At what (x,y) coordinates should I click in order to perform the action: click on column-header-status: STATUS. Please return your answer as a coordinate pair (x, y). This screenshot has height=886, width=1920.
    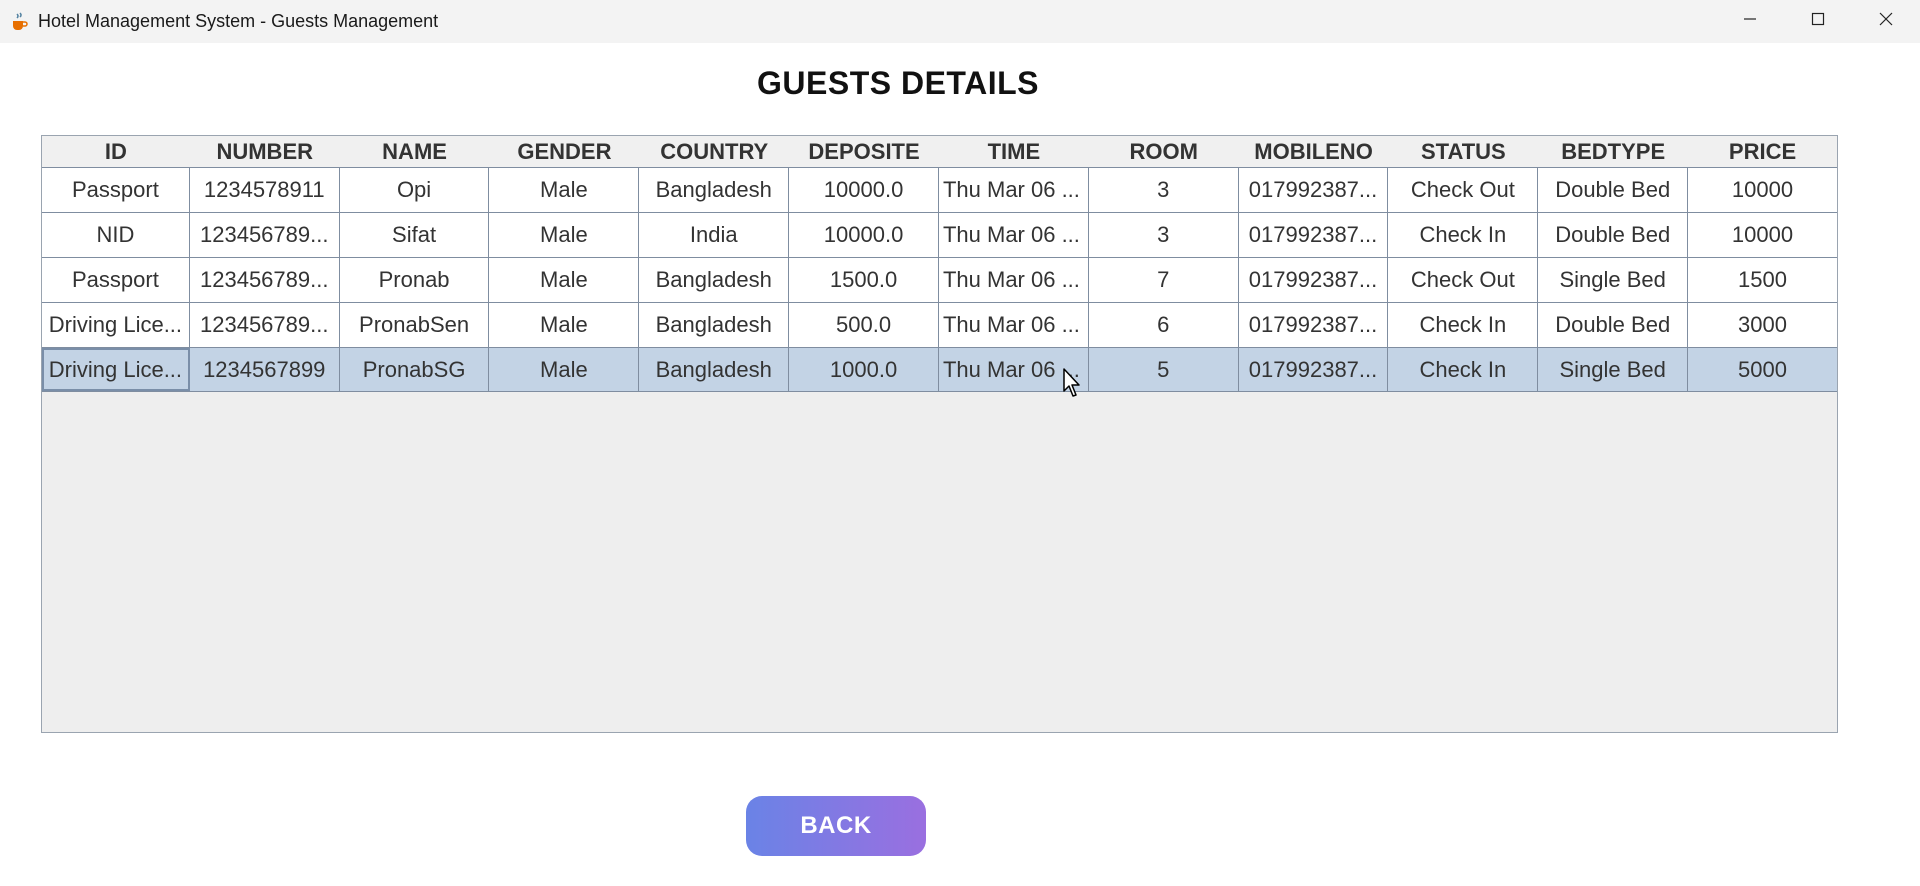
    Looking at the image, I should click on (1463, 151).